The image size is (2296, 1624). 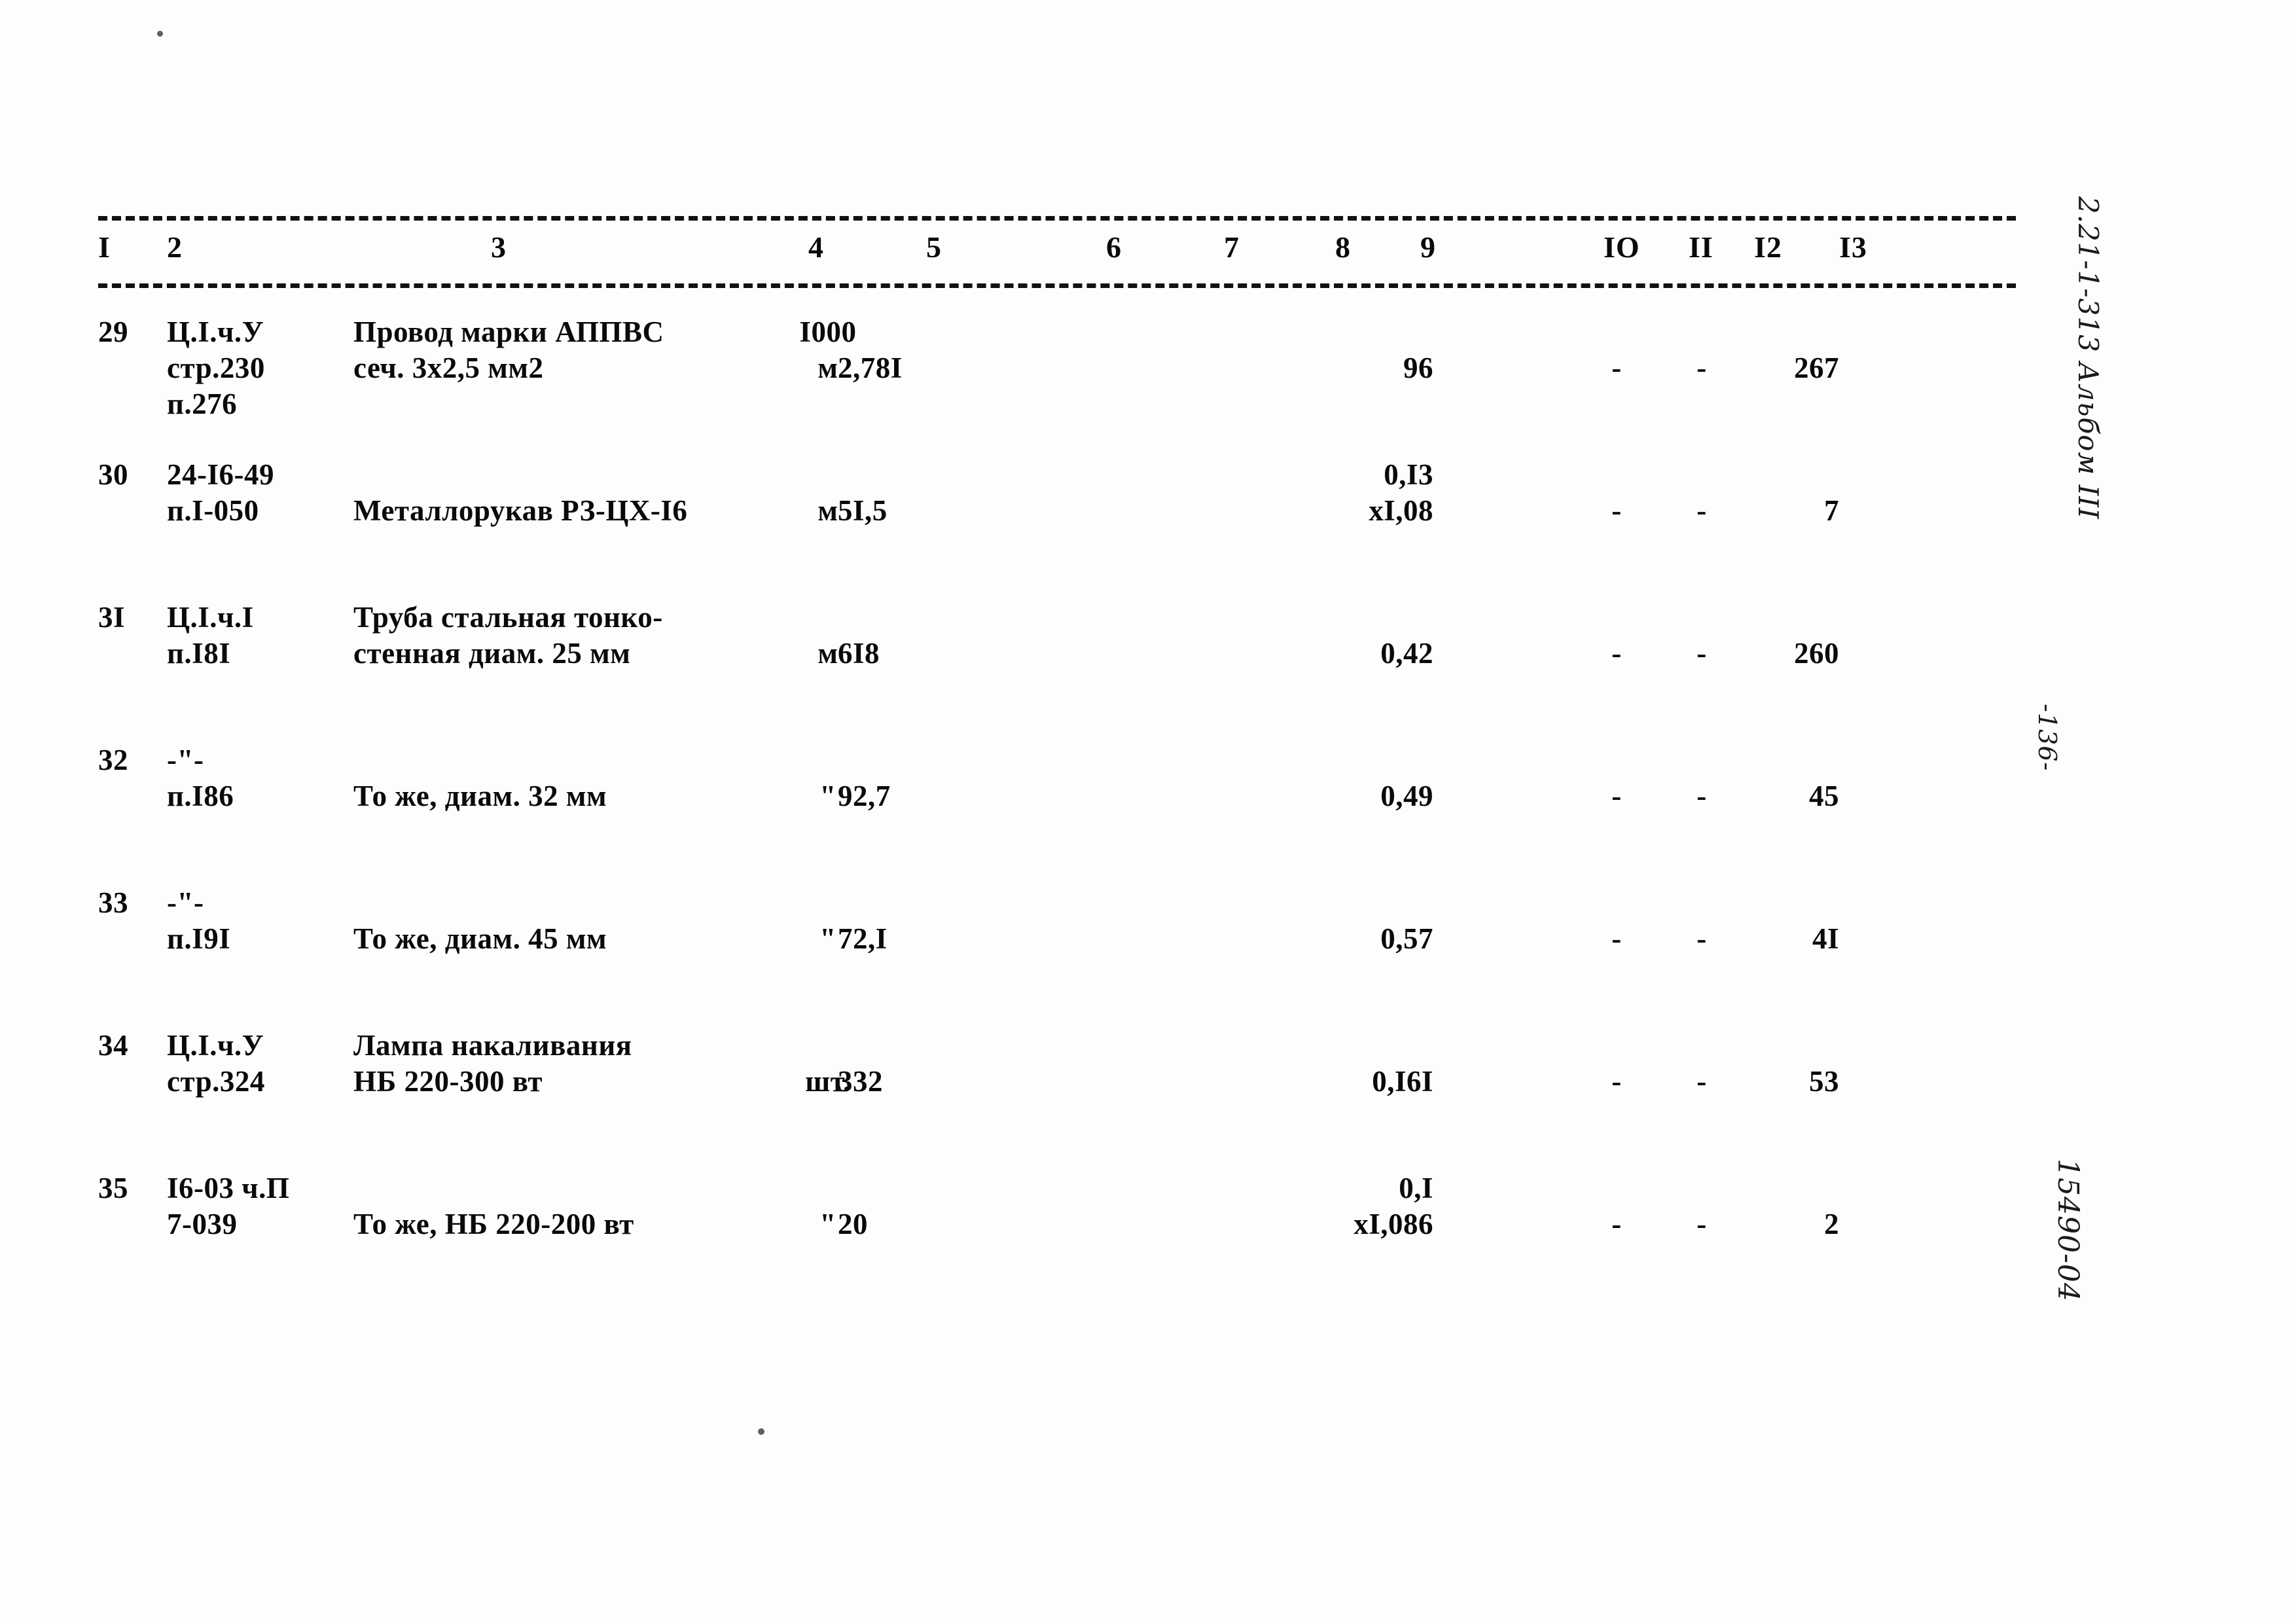 What do you see at coordinates (199, 653) in the screenshot?
I see `reference-code-line2: п.I8I` at bounding box center [199, 653].